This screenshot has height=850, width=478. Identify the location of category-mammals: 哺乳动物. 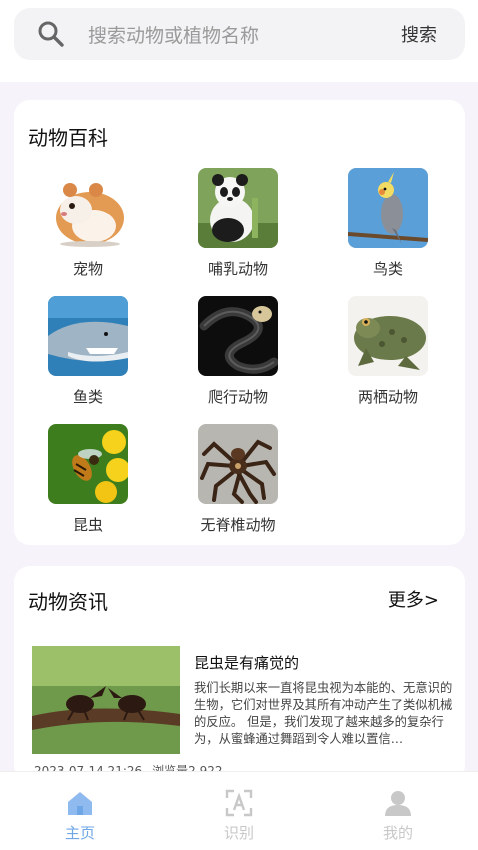
(238, 223).